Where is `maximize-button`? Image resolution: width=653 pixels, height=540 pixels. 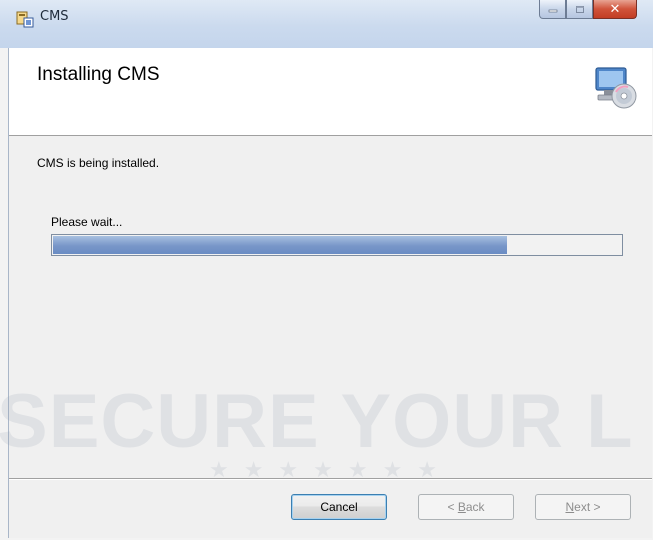 maximize-button is located at coordinates (579, 9).